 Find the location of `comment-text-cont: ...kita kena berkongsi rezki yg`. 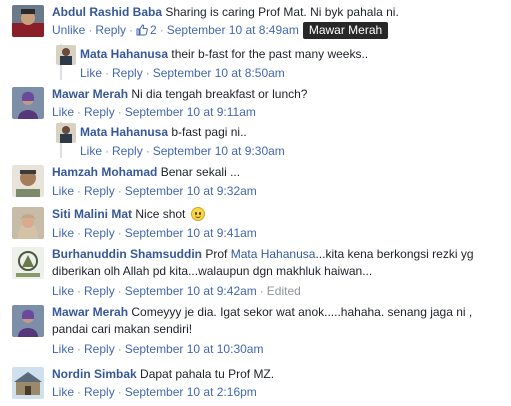

comment-text-cont: ...kita kena berkongsi rezki yg is located at coordinates (394, 254).